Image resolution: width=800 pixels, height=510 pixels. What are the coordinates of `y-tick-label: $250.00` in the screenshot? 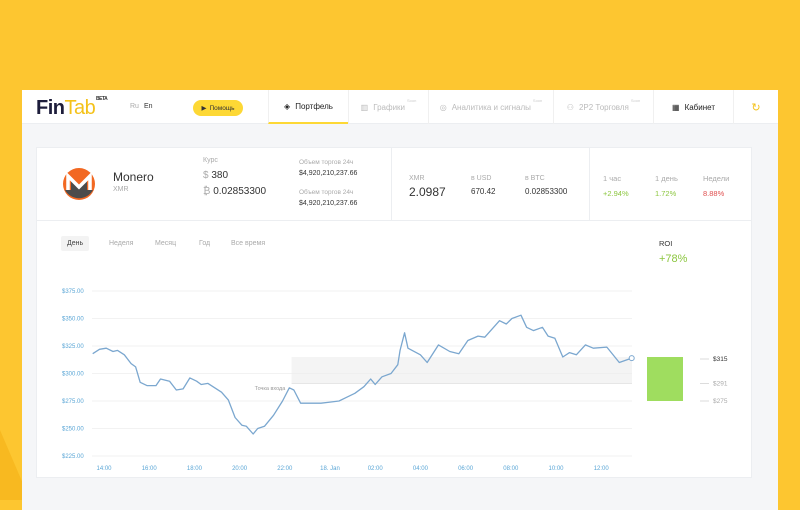 It's located at (73, 430).